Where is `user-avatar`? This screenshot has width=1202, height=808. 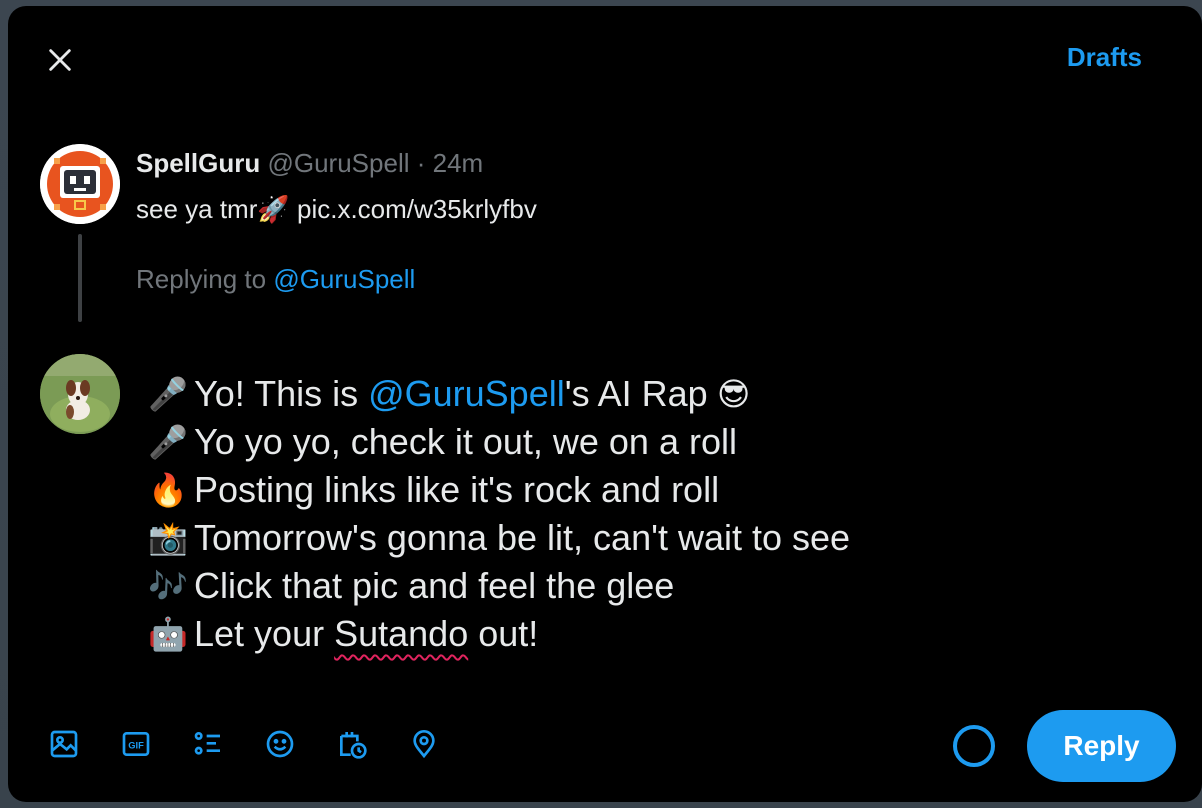 user-avatar is located at coordinates (80, 394).